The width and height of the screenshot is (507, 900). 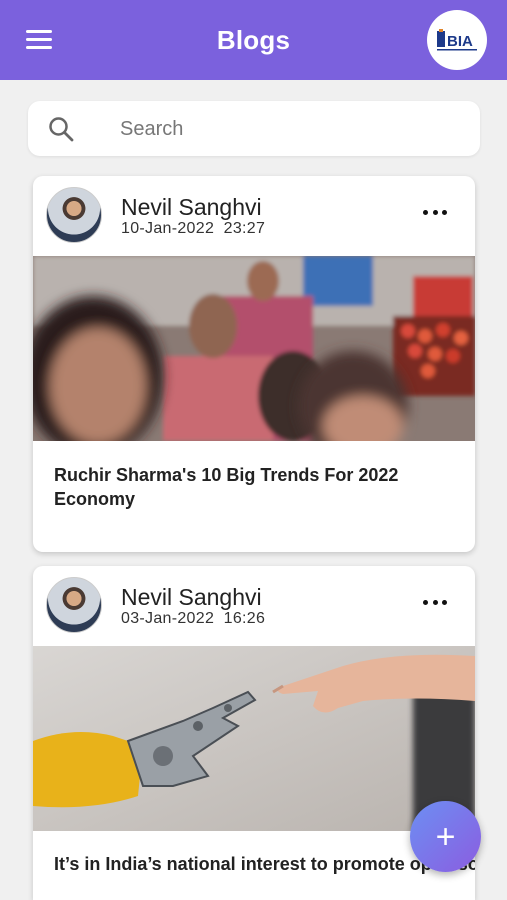 What do you see at coordinates (290, 129) in the screenshot?
I see `search-input` at bounding box center [290, 129].